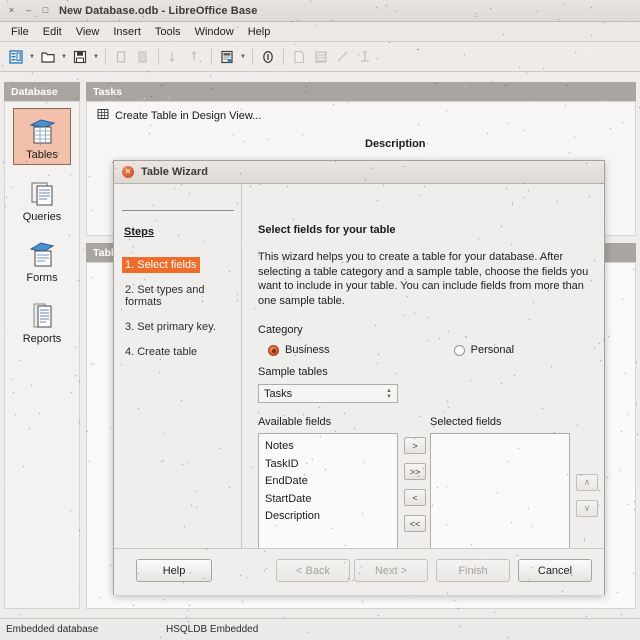 The image size is (640, 640). What do you see at coordinates (295, 422) in the screenshot?
I see `available-fields-label: Available fields` at bounding box center [295, 422].